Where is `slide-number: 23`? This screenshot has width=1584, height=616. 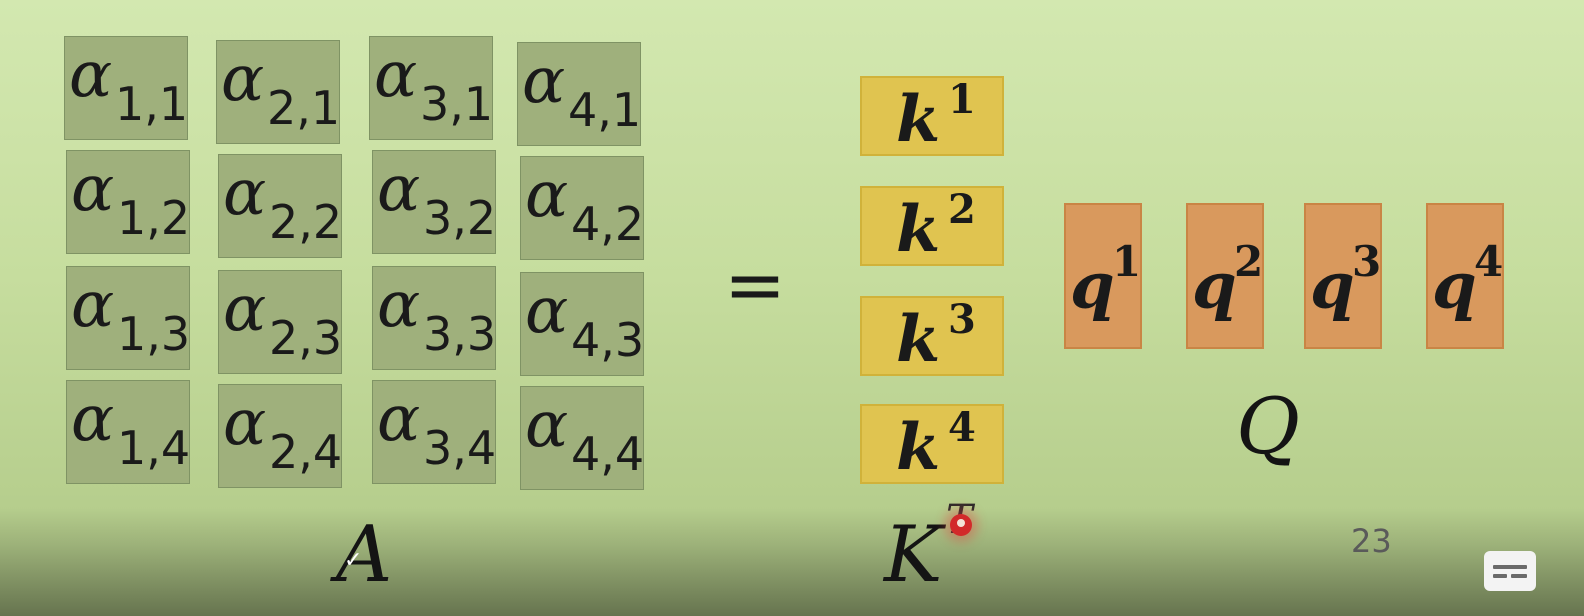
slide-number: 23 is located at coordinates (1371, 541).